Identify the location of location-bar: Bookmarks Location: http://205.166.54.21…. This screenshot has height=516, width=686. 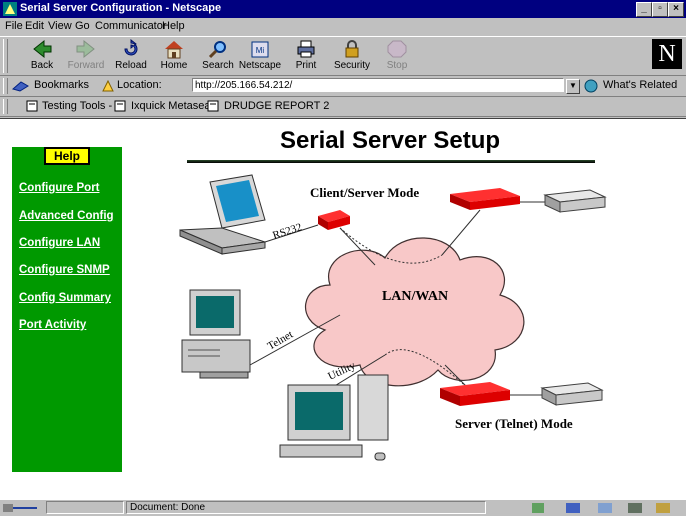
(343, 86).